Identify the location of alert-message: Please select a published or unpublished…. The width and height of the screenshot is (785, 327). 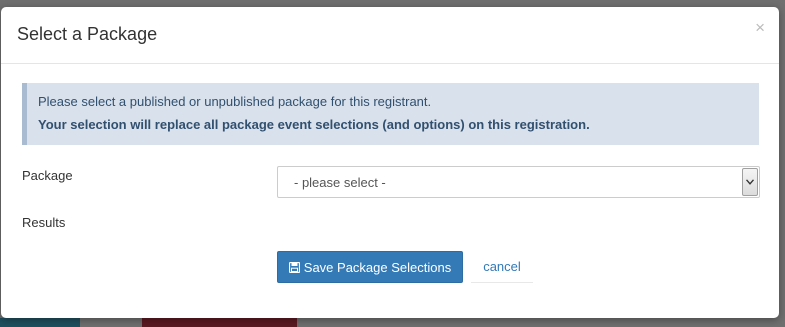
(235, 101).